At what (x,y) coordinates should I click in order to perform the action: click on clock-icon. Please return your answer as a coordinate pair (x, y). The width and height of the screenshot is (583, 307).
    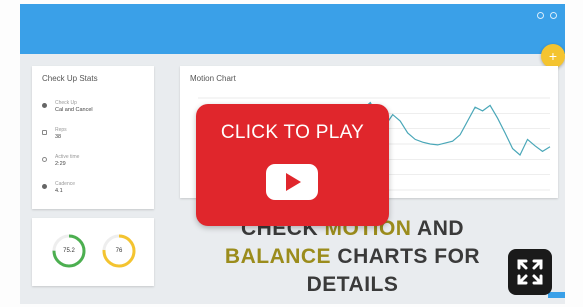
    Looking at the image, I should click on (44, 159).